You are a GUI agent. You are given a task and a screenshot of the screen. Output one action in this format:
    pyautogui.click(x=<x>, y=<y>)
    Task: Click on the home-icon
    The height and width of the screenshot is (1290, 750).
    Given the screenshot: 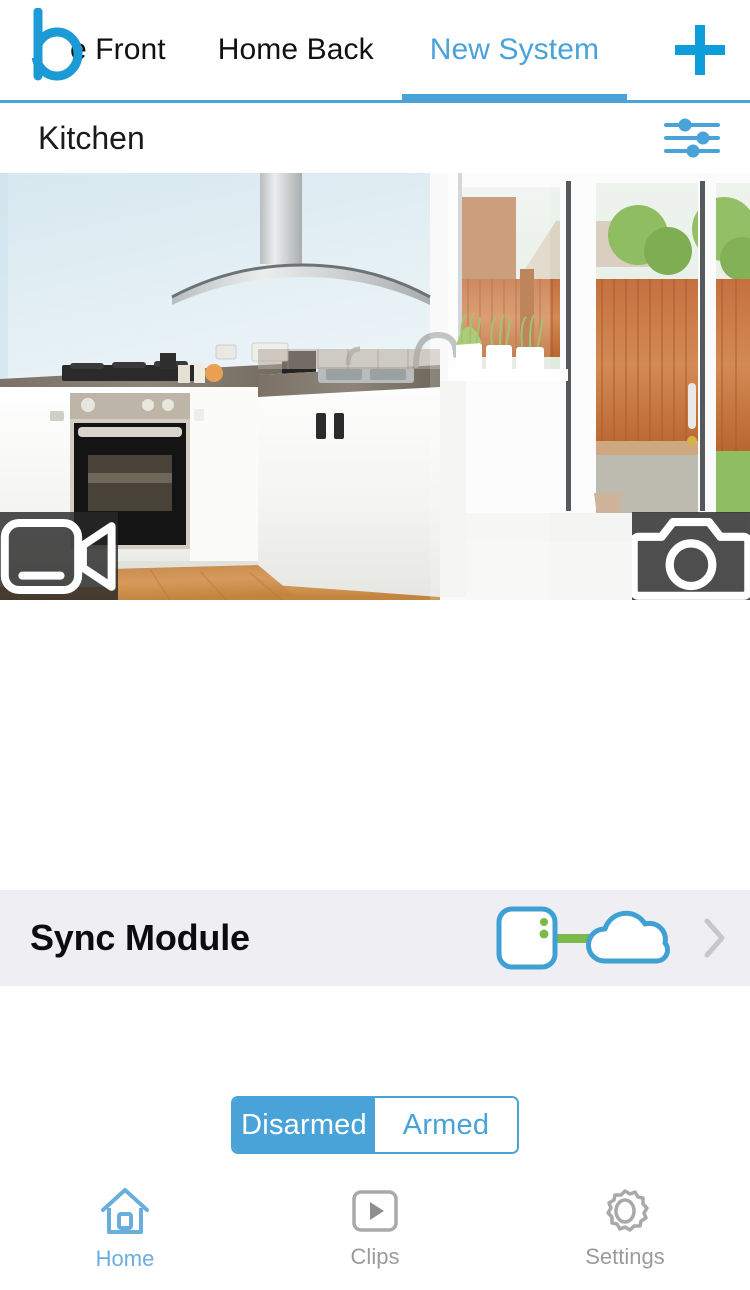 What is the action you would take?
    pyautogui.click(x=125, y=1211)
    